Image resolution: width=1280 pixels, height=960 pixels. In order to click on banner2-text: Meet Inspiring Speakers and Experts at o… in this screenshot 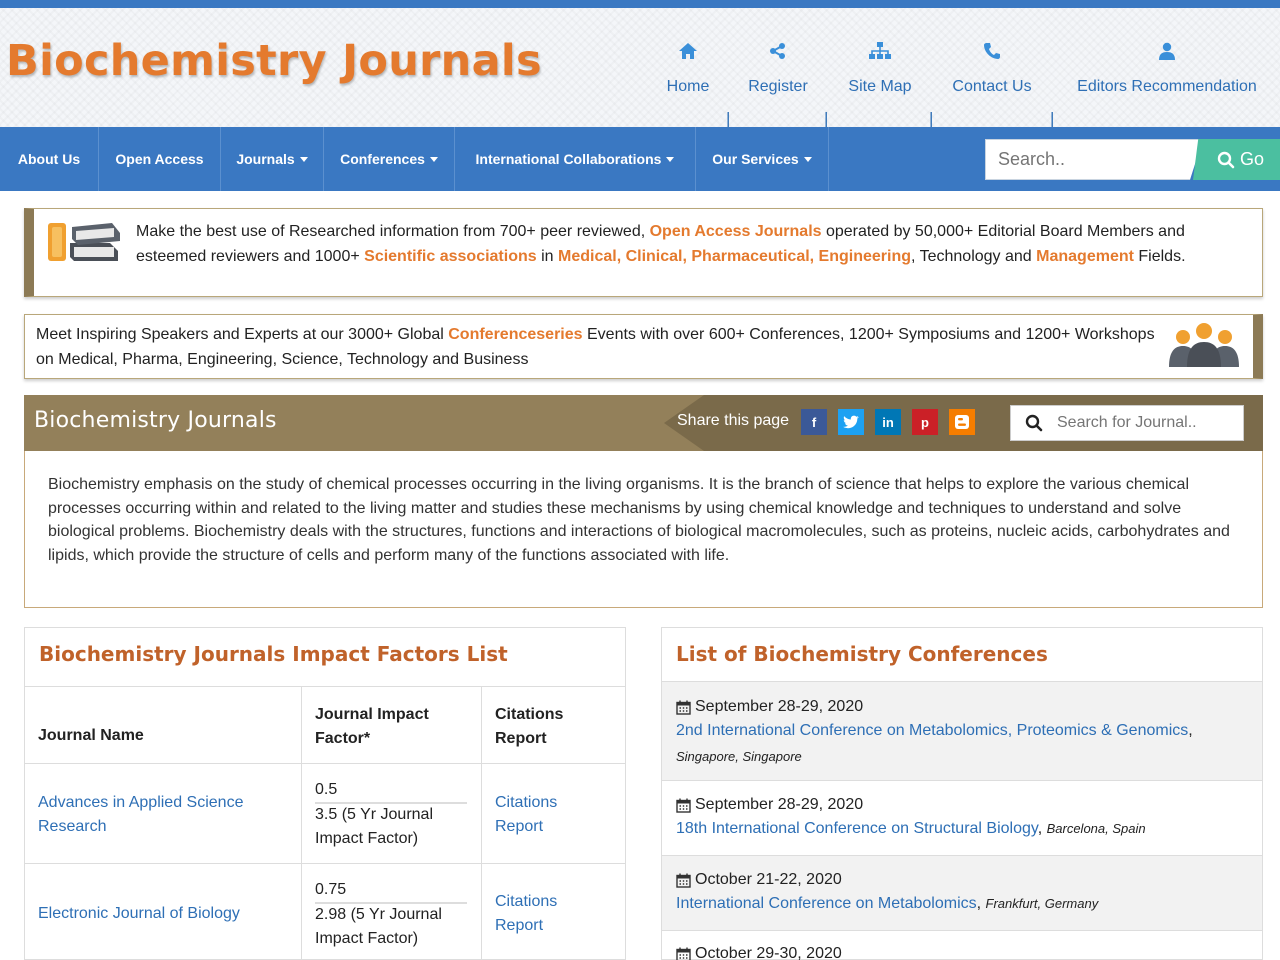, I will do `click(595, 347)`.